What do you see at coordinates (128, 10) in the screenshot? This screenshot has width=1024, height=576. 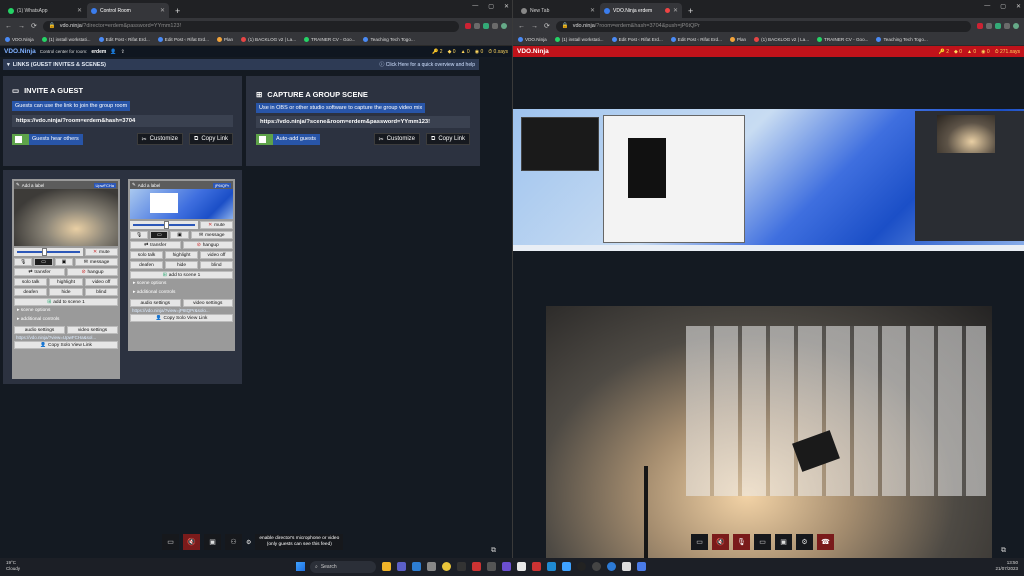 I see `tab-control-room: Control Room ✕` at bounding box center [128, 10].